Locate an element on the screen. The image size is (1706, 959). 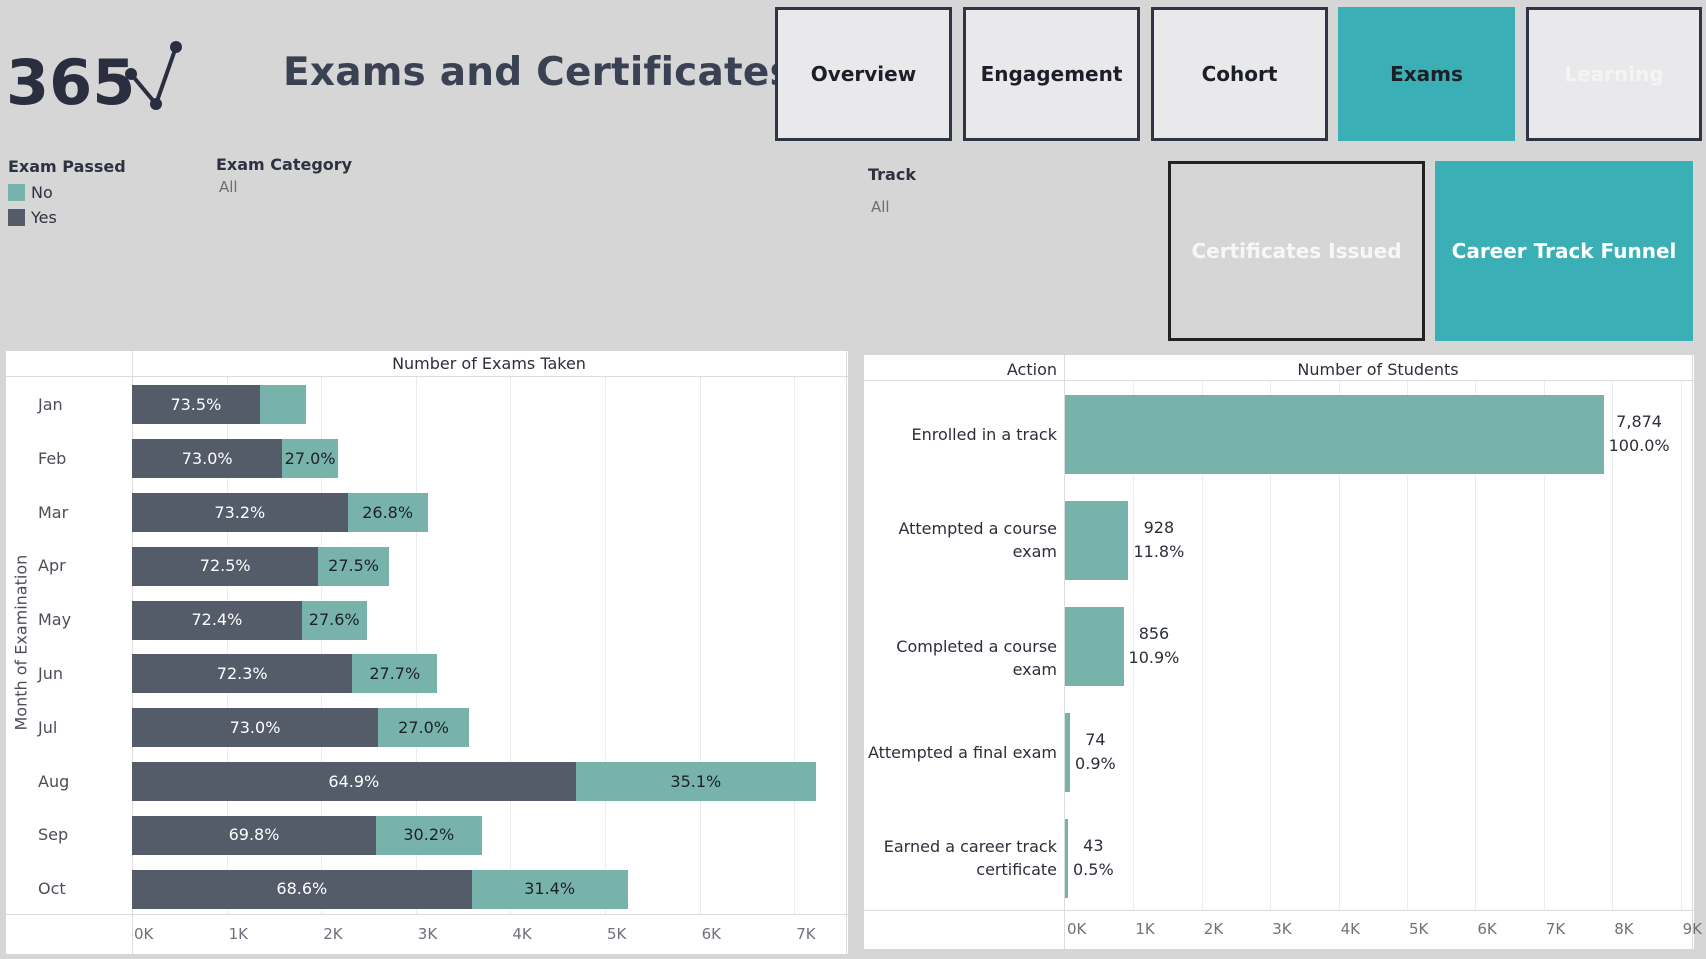
funnel-value: 928 11.8% is located at coordinates (1158, 540).